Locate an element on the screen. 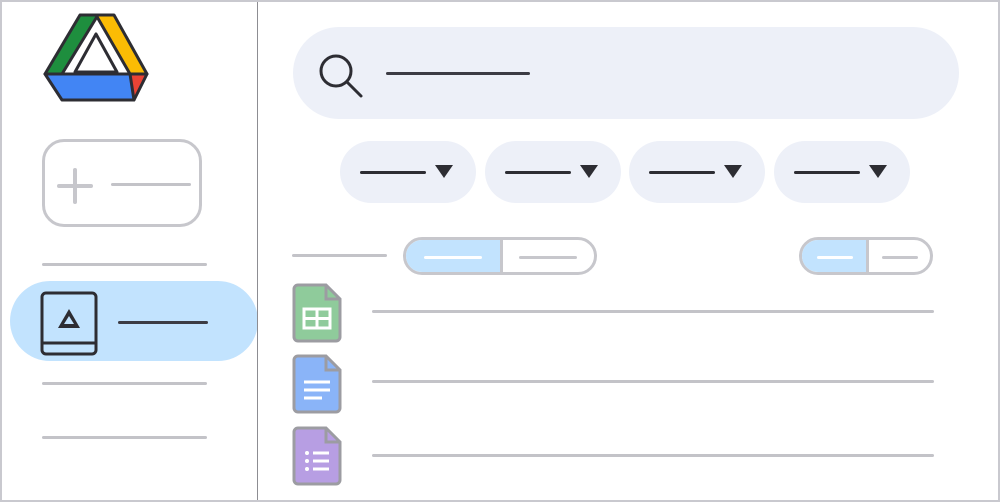 The width and height of the screenshot is (1000, 502). google-drive-logo-icon is located at coordinates (96, 57).